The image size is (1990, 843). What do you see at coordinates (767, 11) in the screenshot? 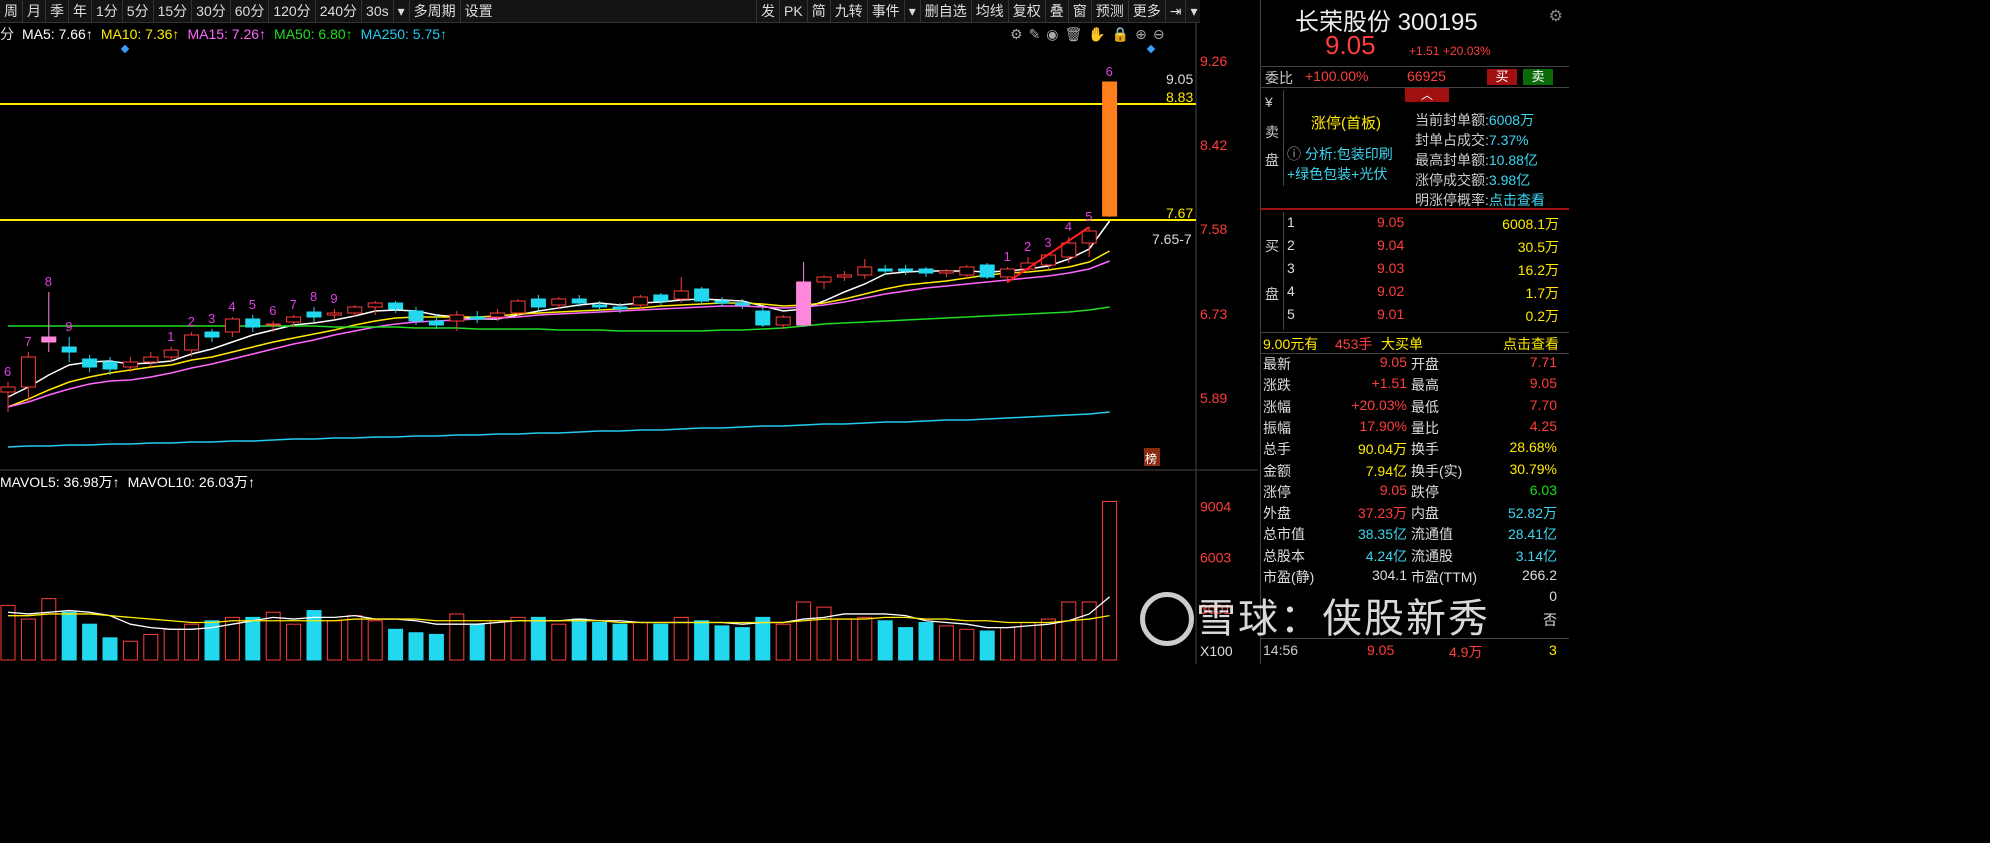
I see `tool-button-0: 发` at bounding box center [767, 11].